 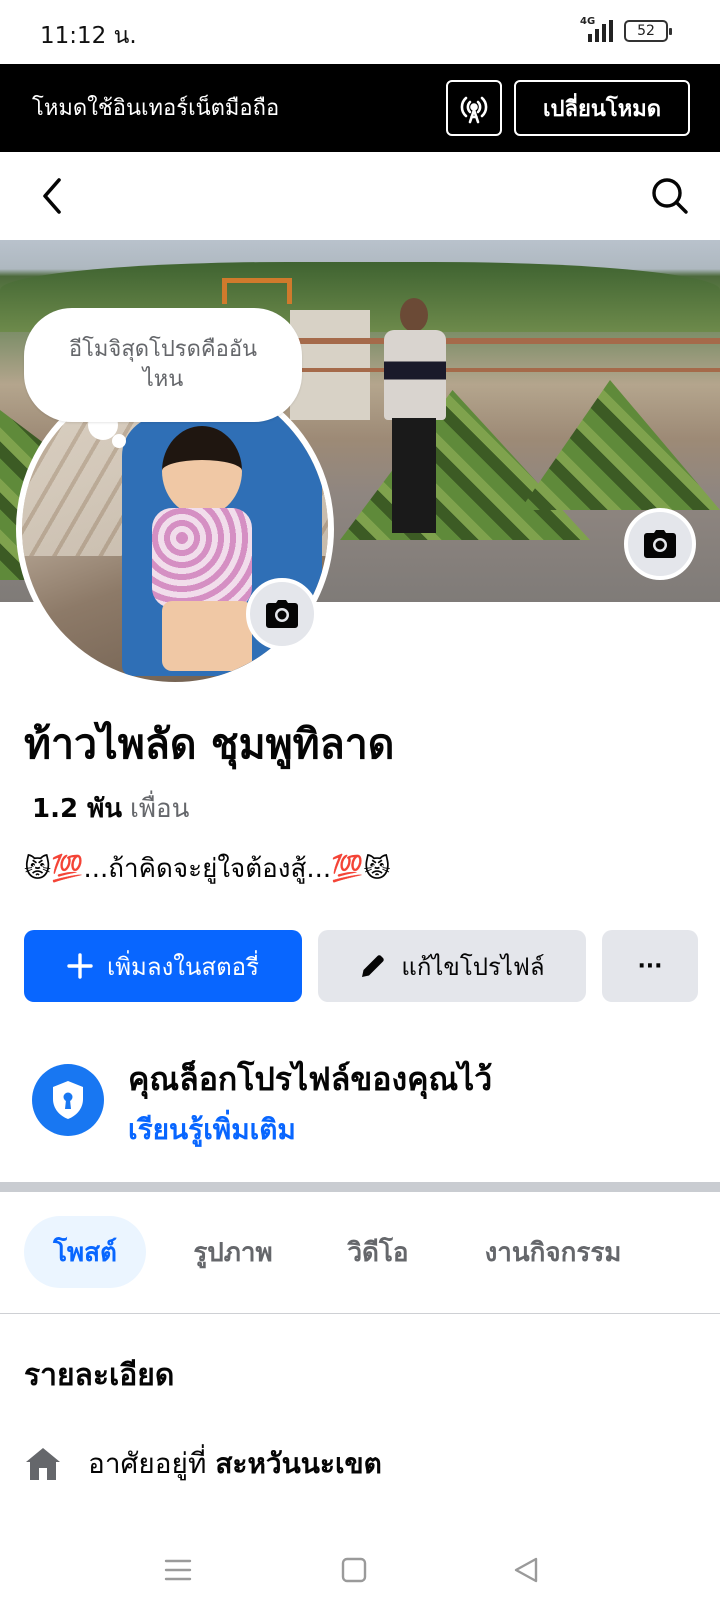 I want to click on friends-number: 1.2 พัน, so click(x=77, y=809).